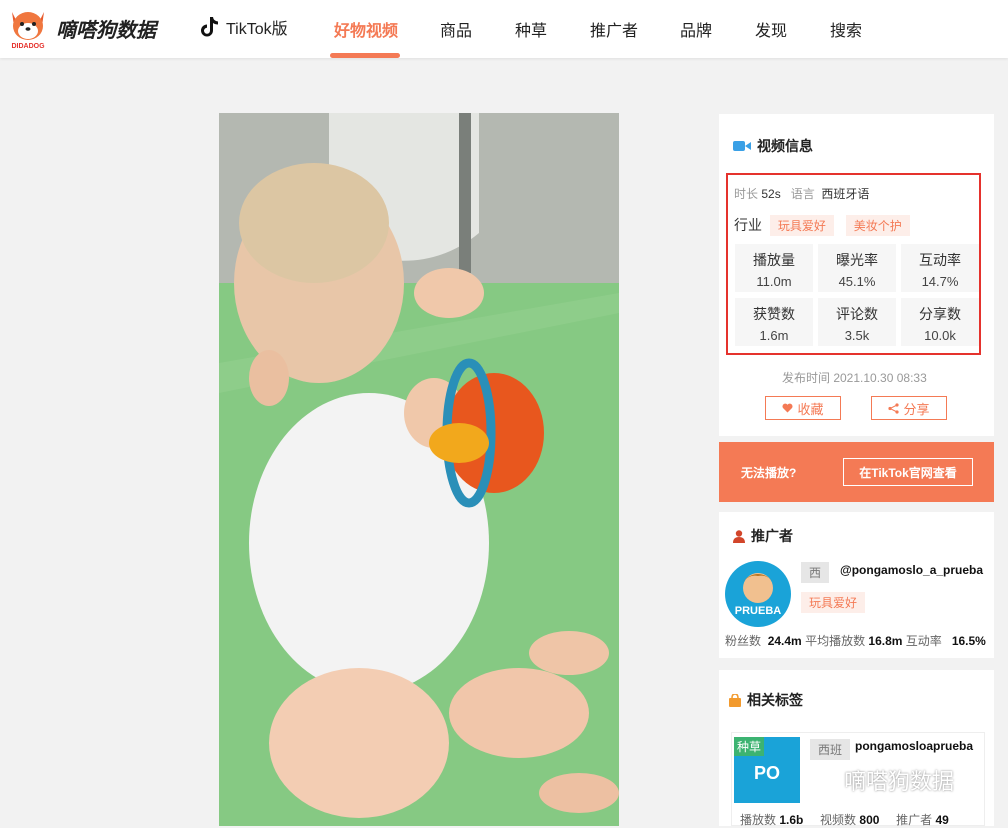 The width and height of the screenshot is (1008, 828). I want to click on industry-tag-toys: 玩具爱好, so click(801, 225).